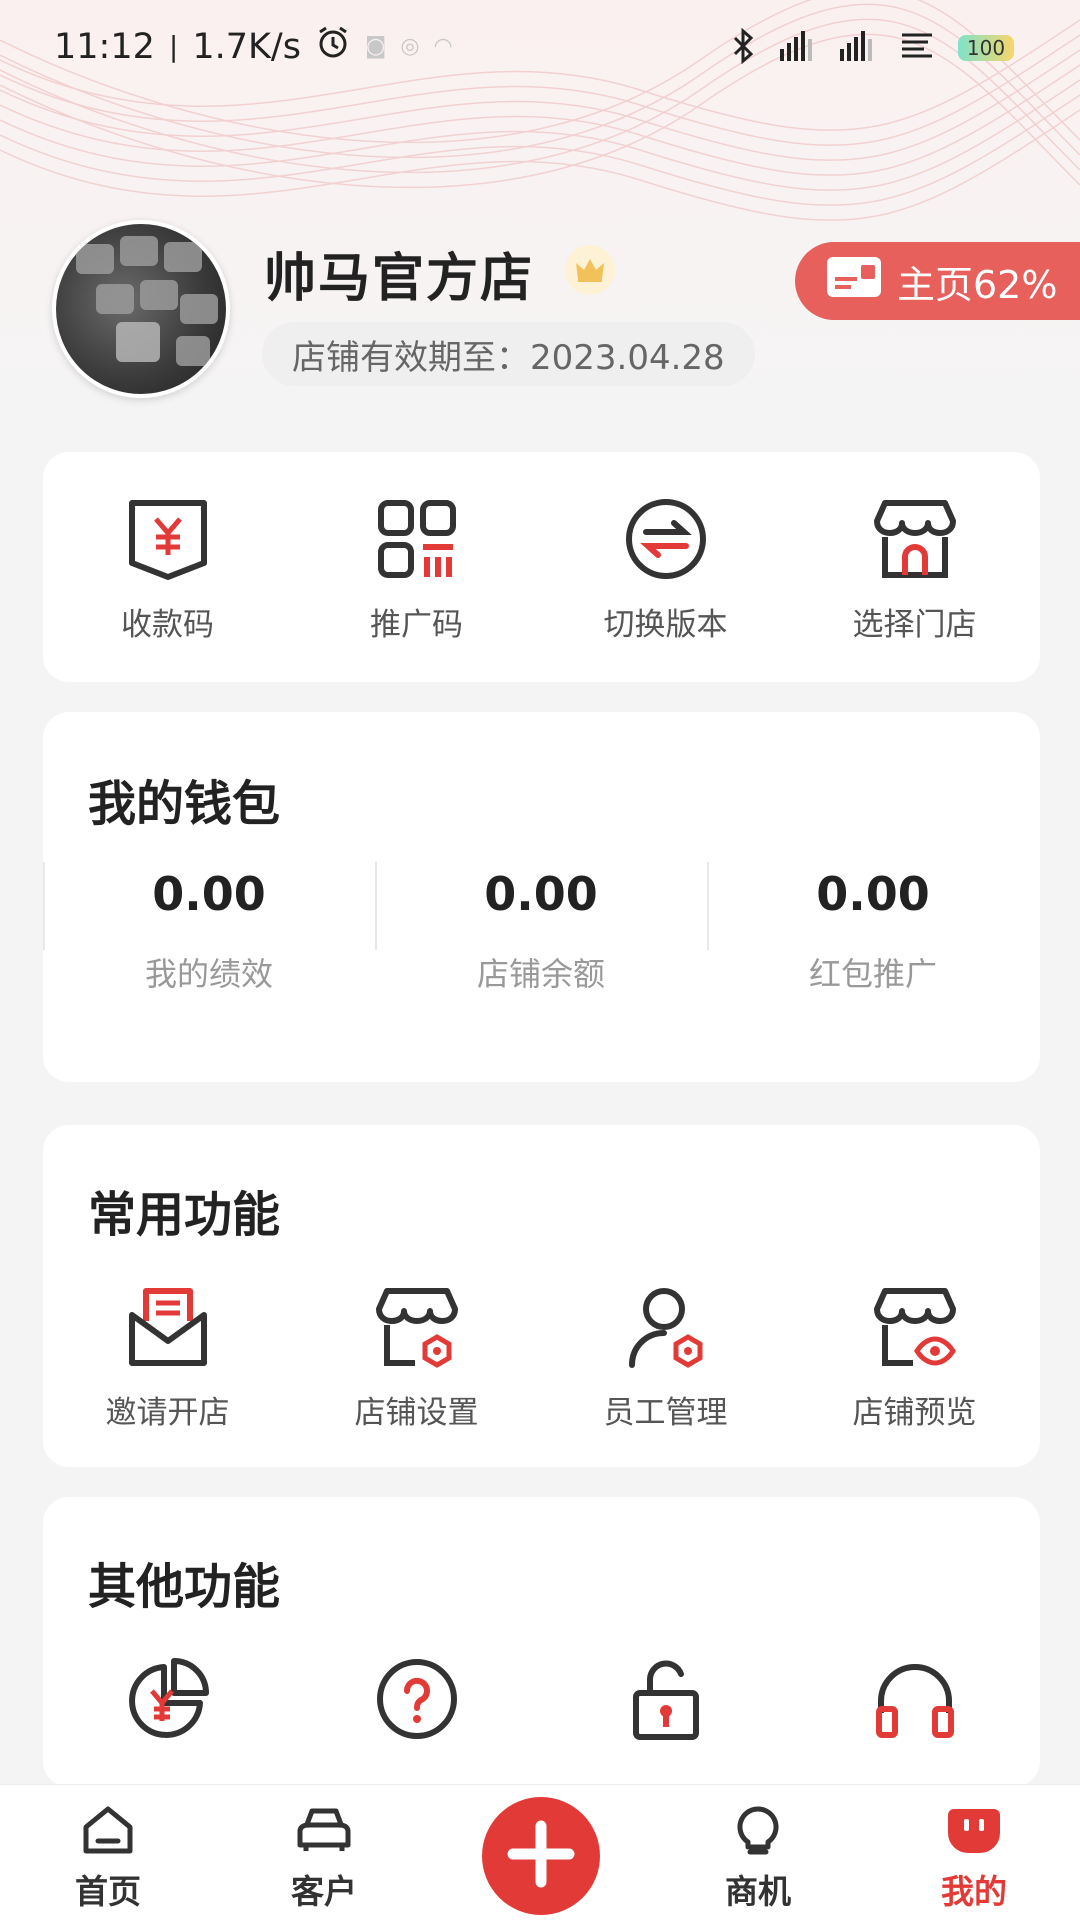 The width and height of the screenshot is (1080, 1920). What do you see at coordinates (665, 1413) in the screenshot?
I see `function-label: 员工管理` at bounding box center [665, 1413].